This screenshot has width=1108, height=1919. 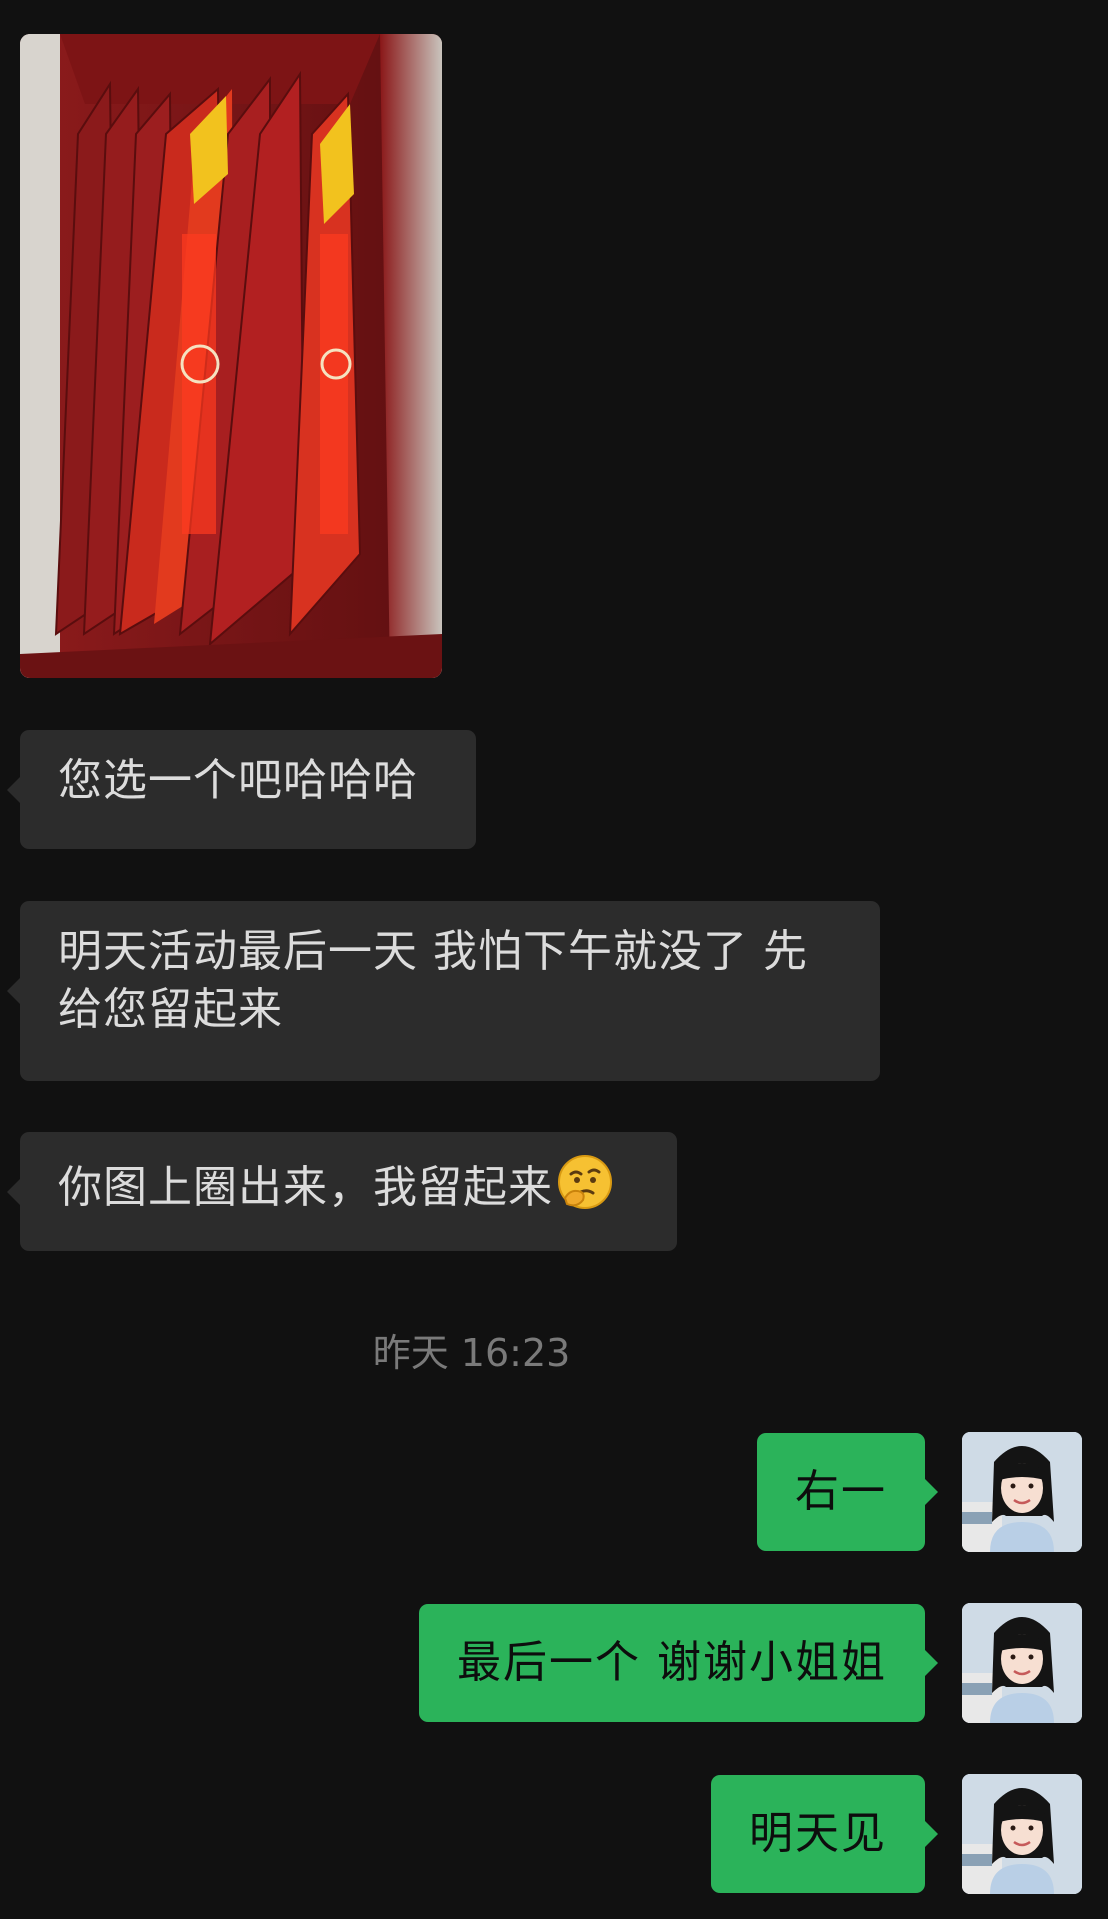 What do you see at coordinates (238, 780) in the screenshot?
I see `message-text: 您选一个吧哈哈哈` at bounding box center [238, 780].